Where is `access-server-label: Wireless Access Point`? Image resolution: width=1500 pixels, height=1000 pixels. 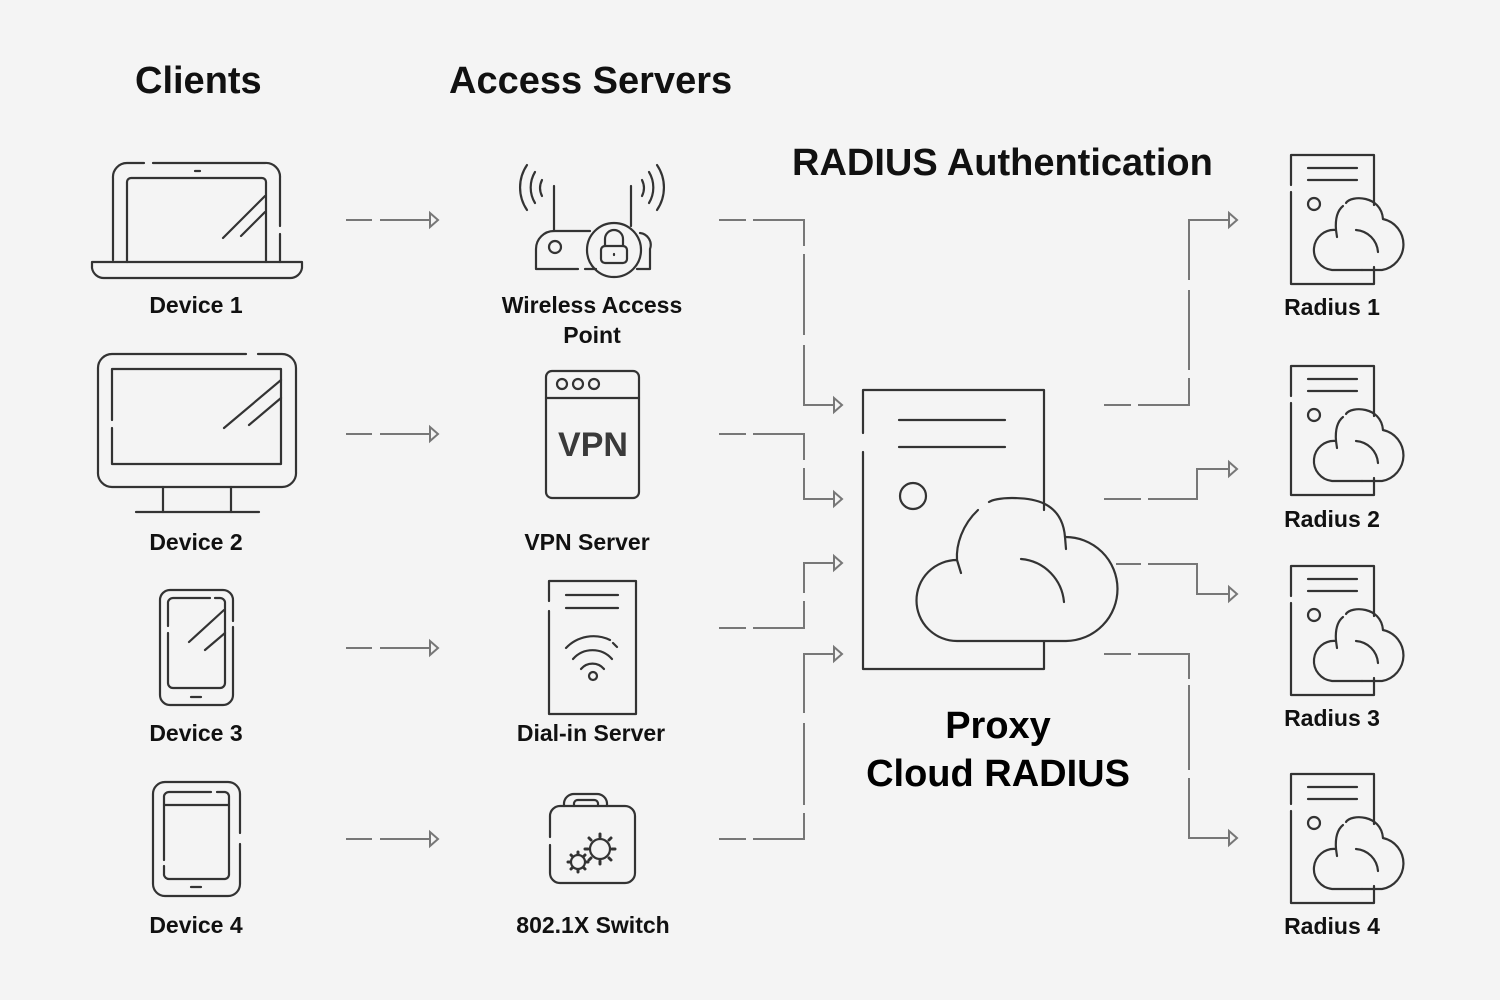 access-server-label: Wireless Access Point is located at coordinates (592, 320).